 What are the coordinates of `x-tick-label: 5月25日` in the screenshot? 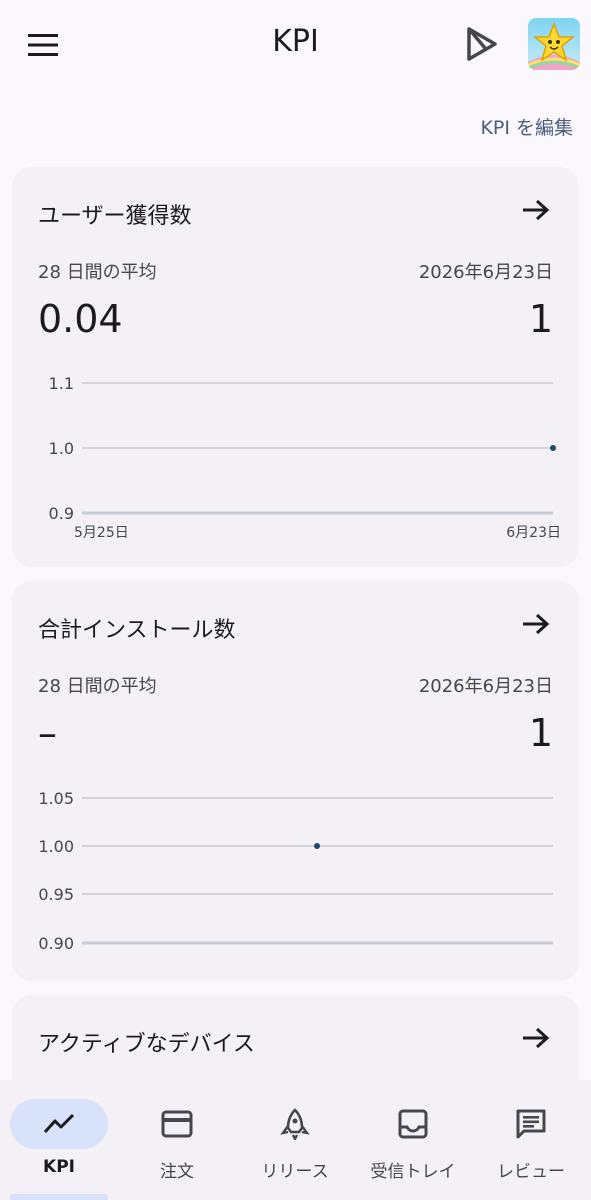 It's located at (101, 533).